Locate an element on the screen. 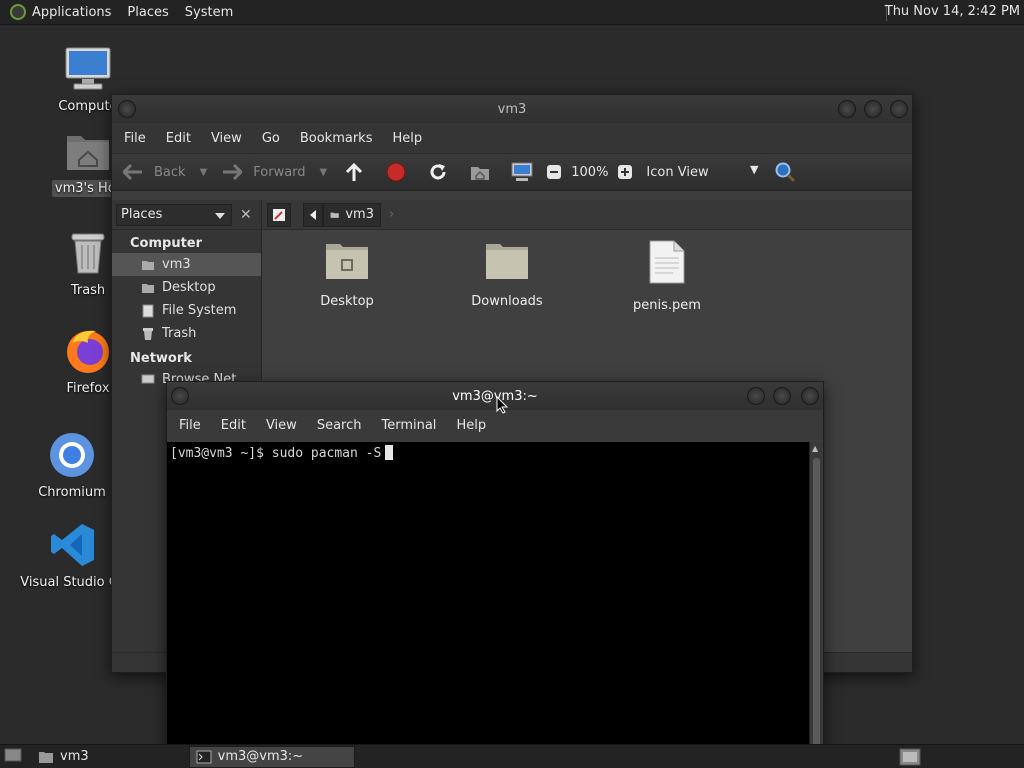 Image resolution: width=1024 pixels, height=768 pixels. places-header: Places ✕ is located at coordinates (186, 215).